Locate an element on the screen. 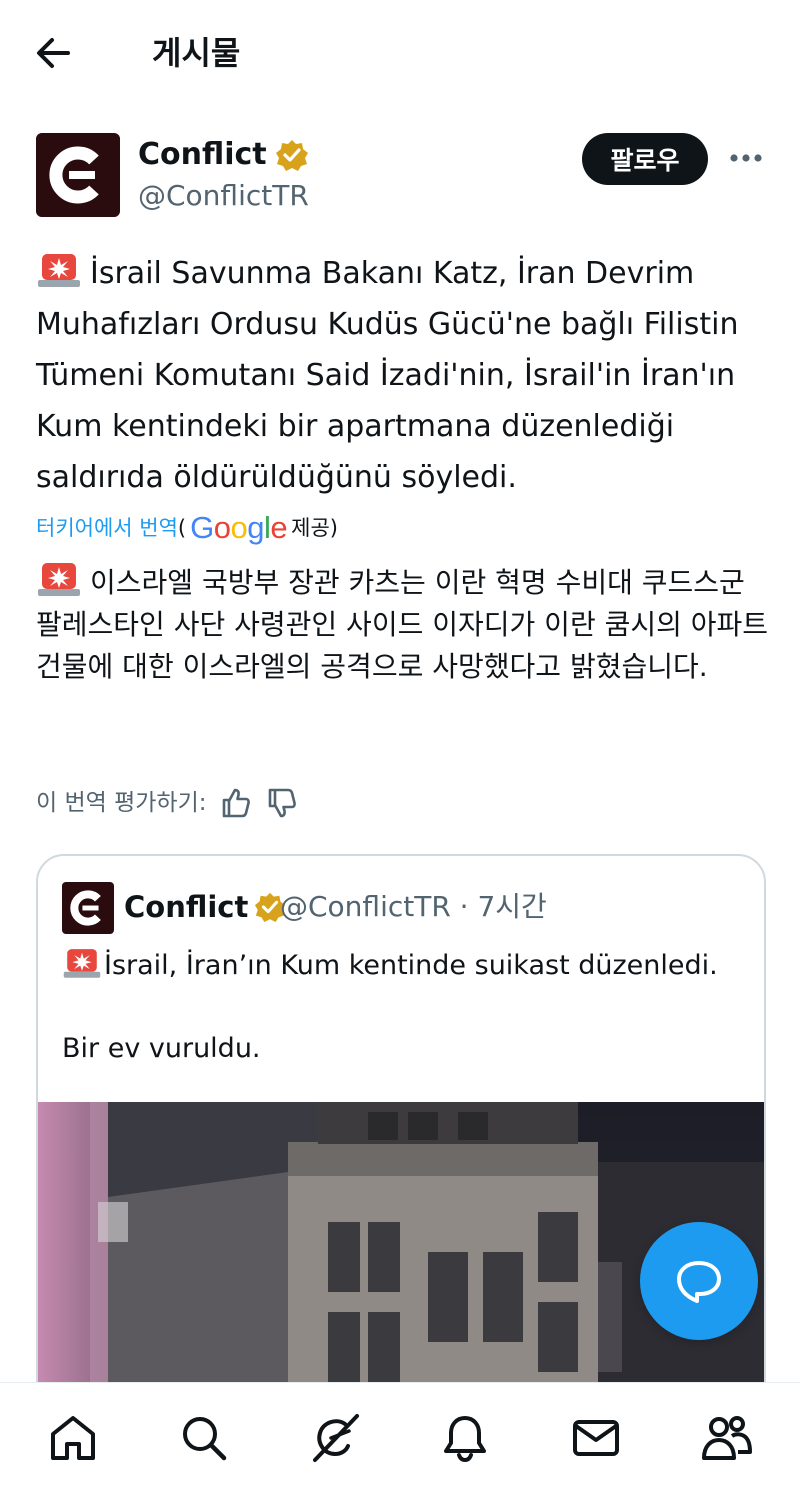 This screenshot has height=1492, width=800. nav-grok is located at coordinates (335, 1438).